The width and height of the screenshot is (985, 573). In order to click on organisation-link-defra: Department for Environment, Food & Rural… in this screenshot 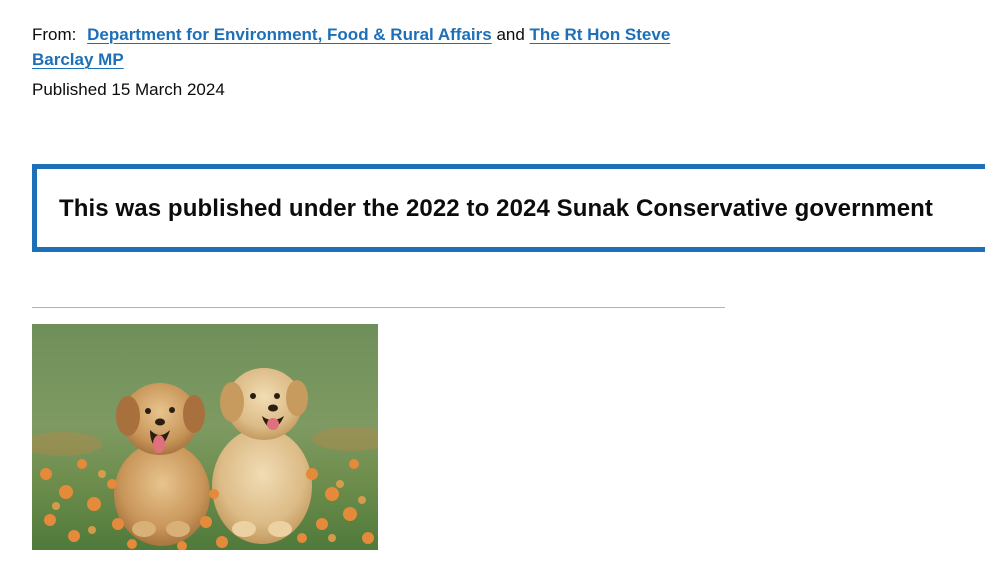, I will do `click(289, 34)`.